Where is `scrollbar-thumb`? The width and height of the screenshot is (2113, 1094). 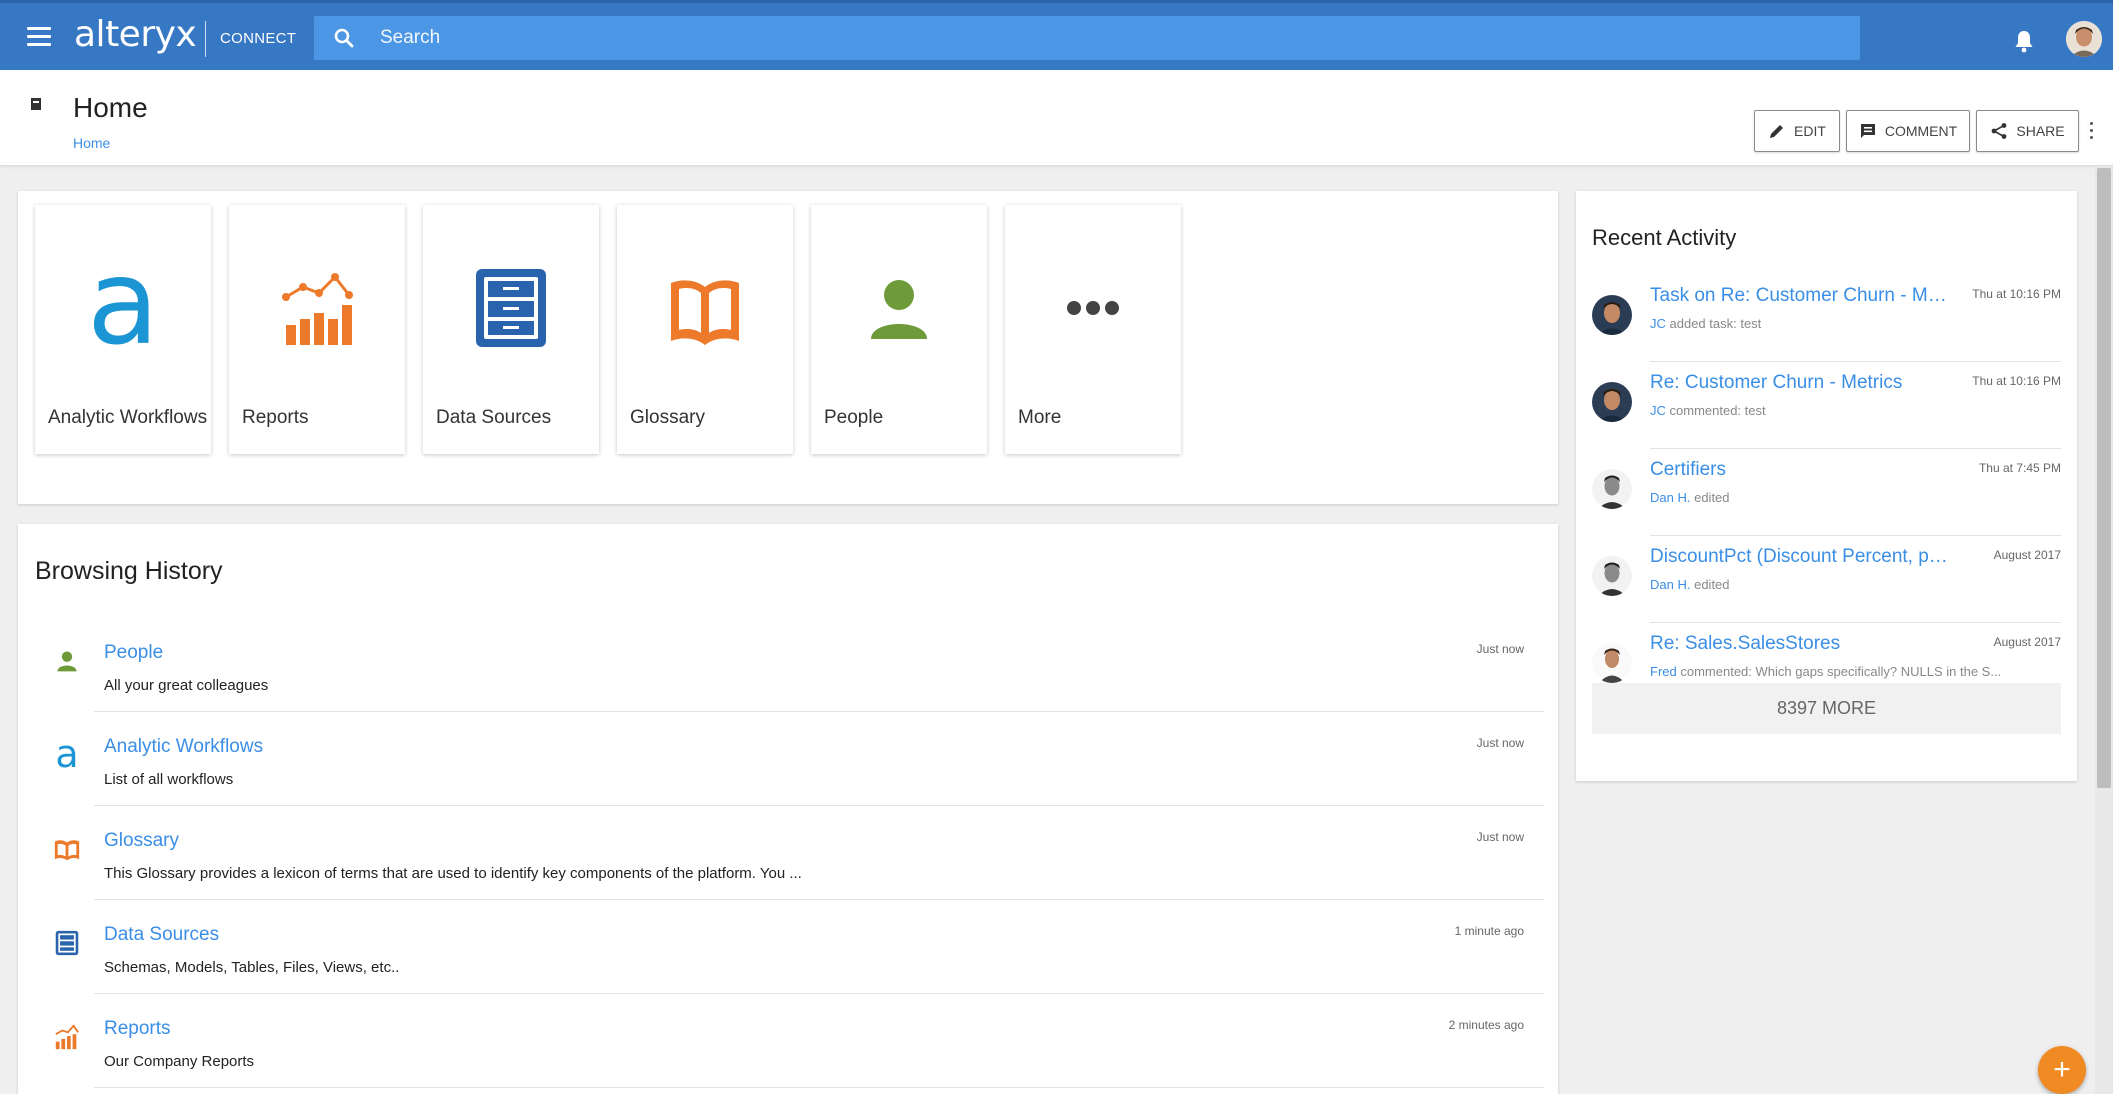 scrollbar-thumb is located at coordinates (2104, 478).